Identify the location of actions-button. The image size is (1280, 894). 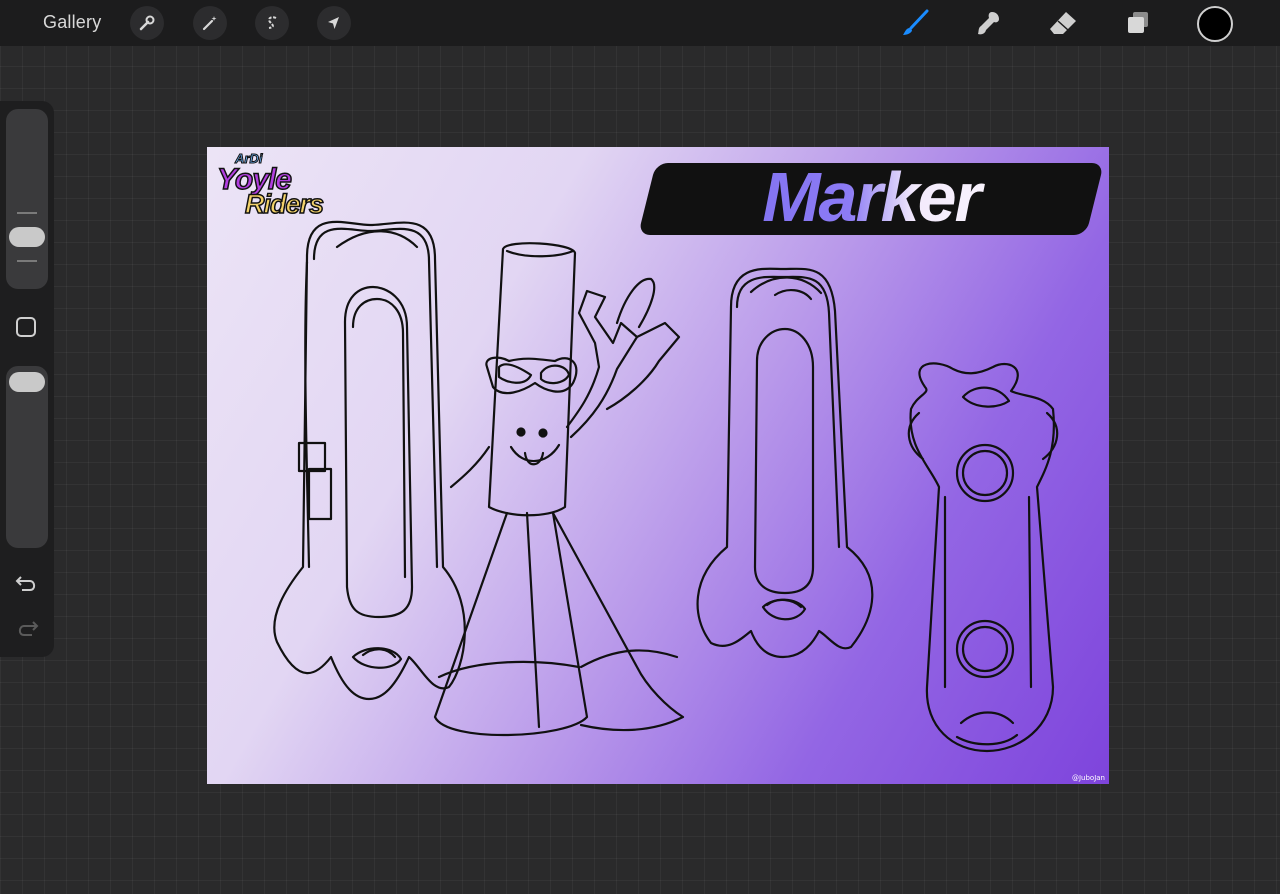
(147, 23).